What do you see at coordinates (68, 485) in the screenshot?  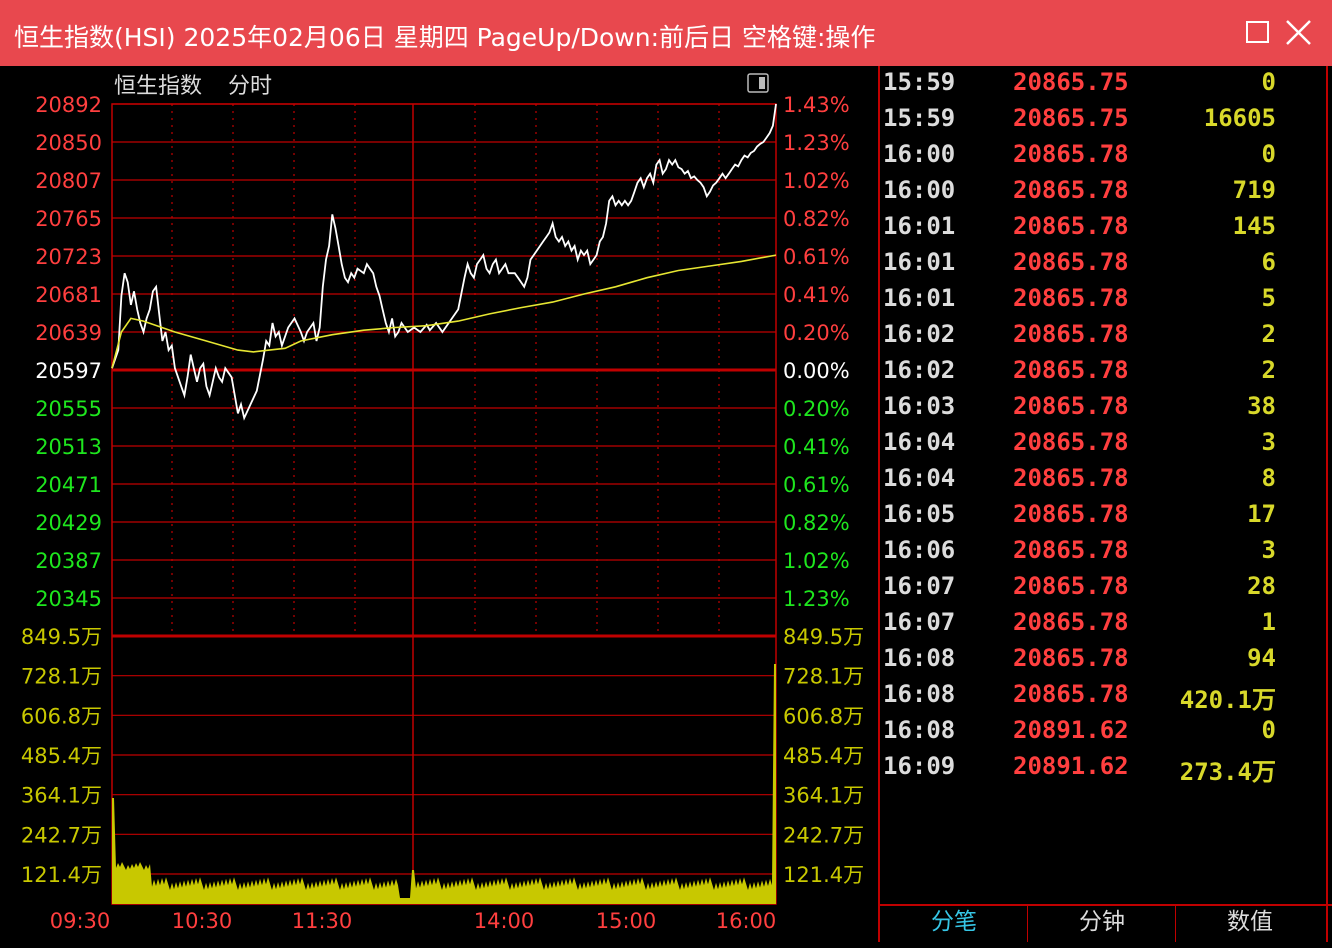 I see `price-tick-label: 20471` at bounding box center [68, 485].